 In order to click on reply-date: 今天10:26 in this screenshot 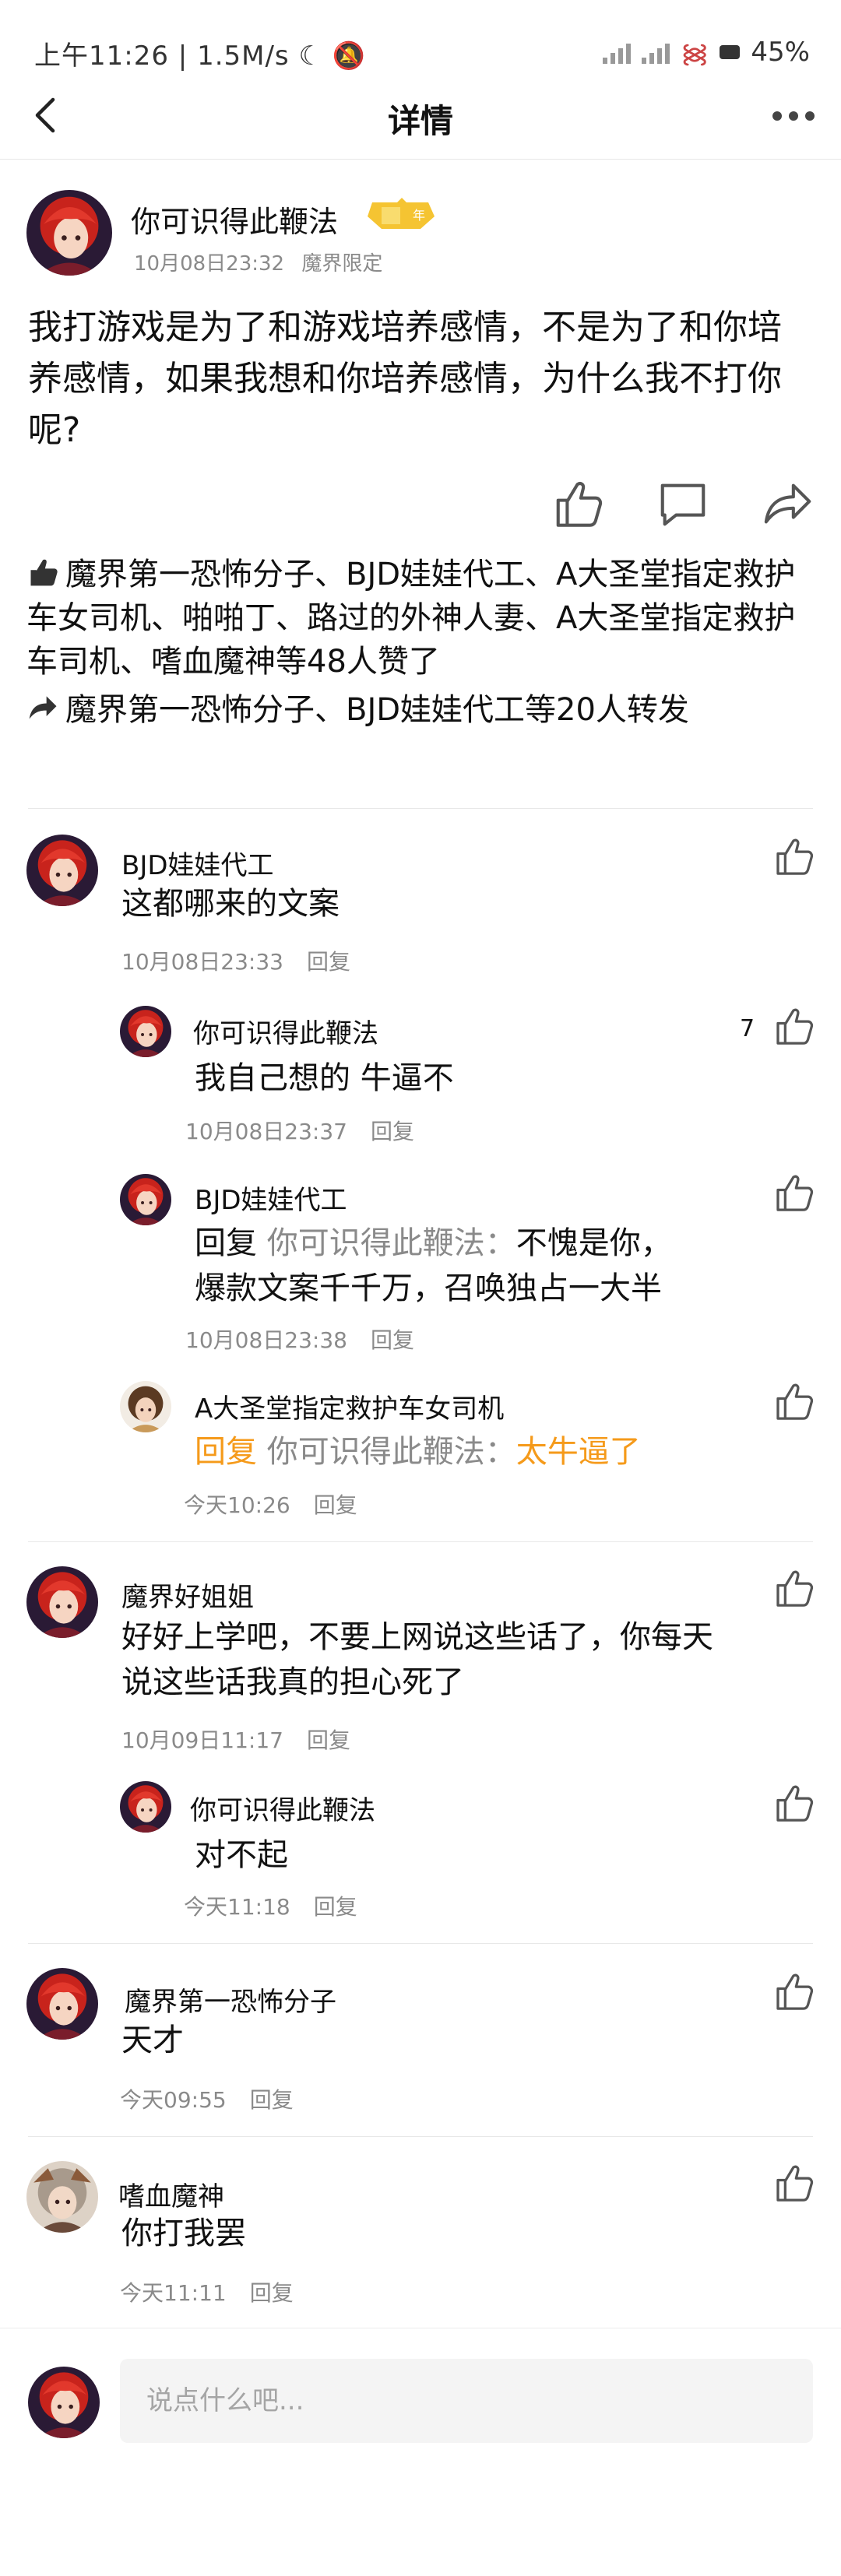, I will do `click(237, 1505)`.